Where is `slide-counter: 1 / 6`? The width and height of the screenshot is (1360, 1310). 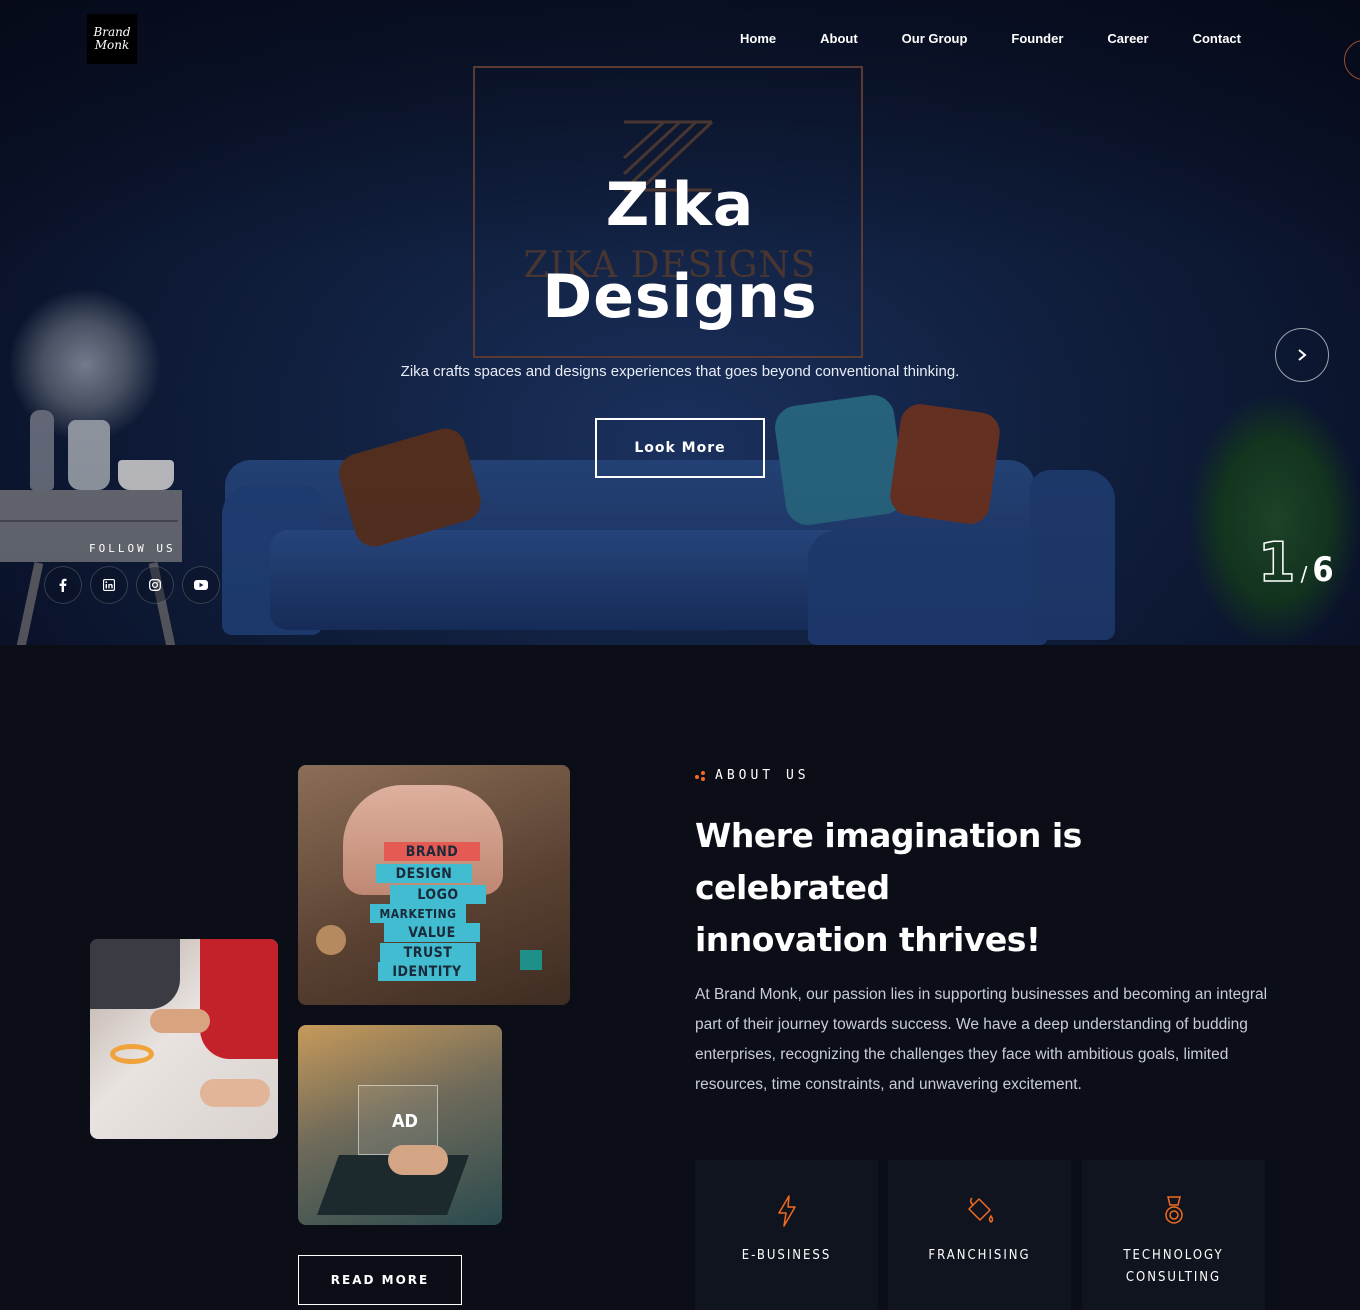
slide-counter: 1 / 6 is located at coordinates (1295, 562).